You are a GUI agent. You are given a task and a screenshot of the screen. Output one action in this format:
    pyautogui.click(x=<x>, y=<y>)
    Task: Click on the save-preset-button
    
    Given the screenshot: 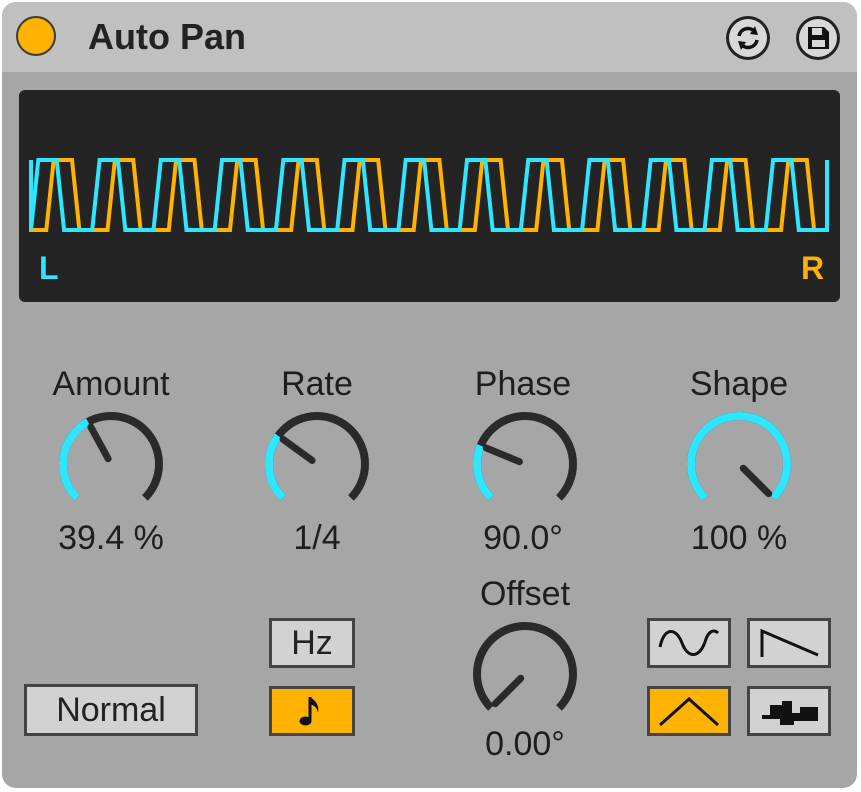 What is the action you would take?
    pyautogui.click(x=818, y=38)
    